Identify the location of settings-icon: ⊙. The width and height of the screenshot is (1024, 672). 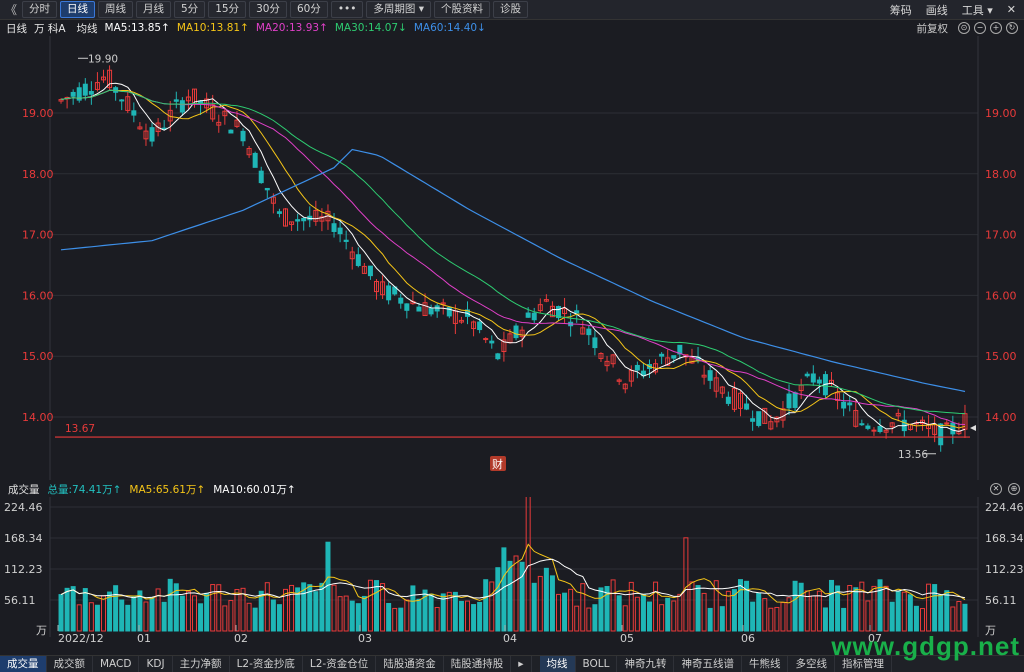
(964, 28).